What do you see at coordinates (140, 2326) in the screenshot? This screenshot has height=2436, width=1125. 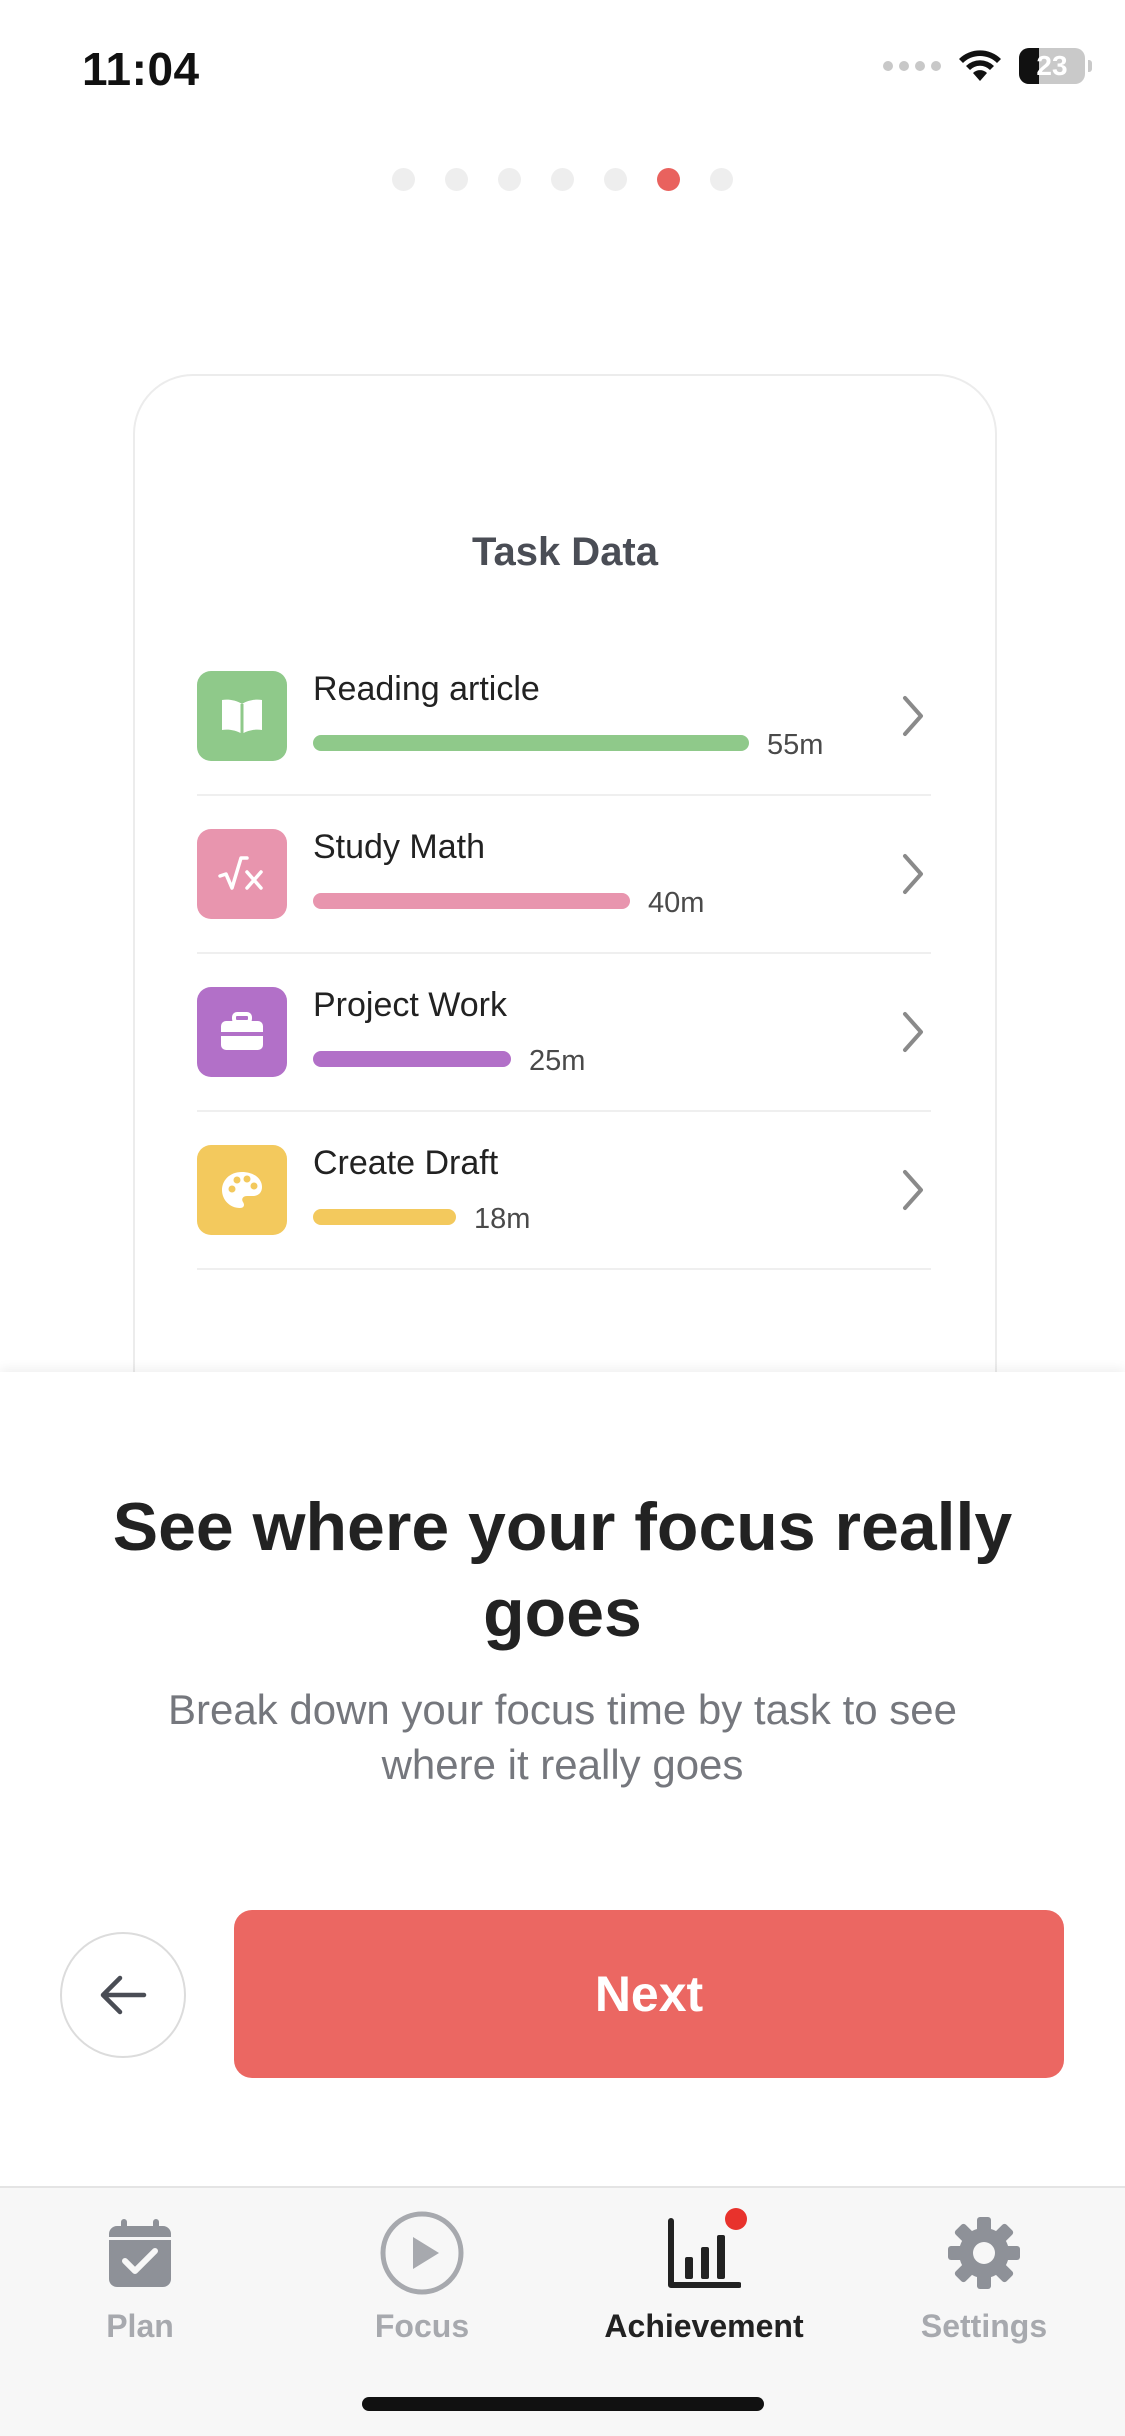 I see `tab-label: Plan` at bounding box center [140, 2326].